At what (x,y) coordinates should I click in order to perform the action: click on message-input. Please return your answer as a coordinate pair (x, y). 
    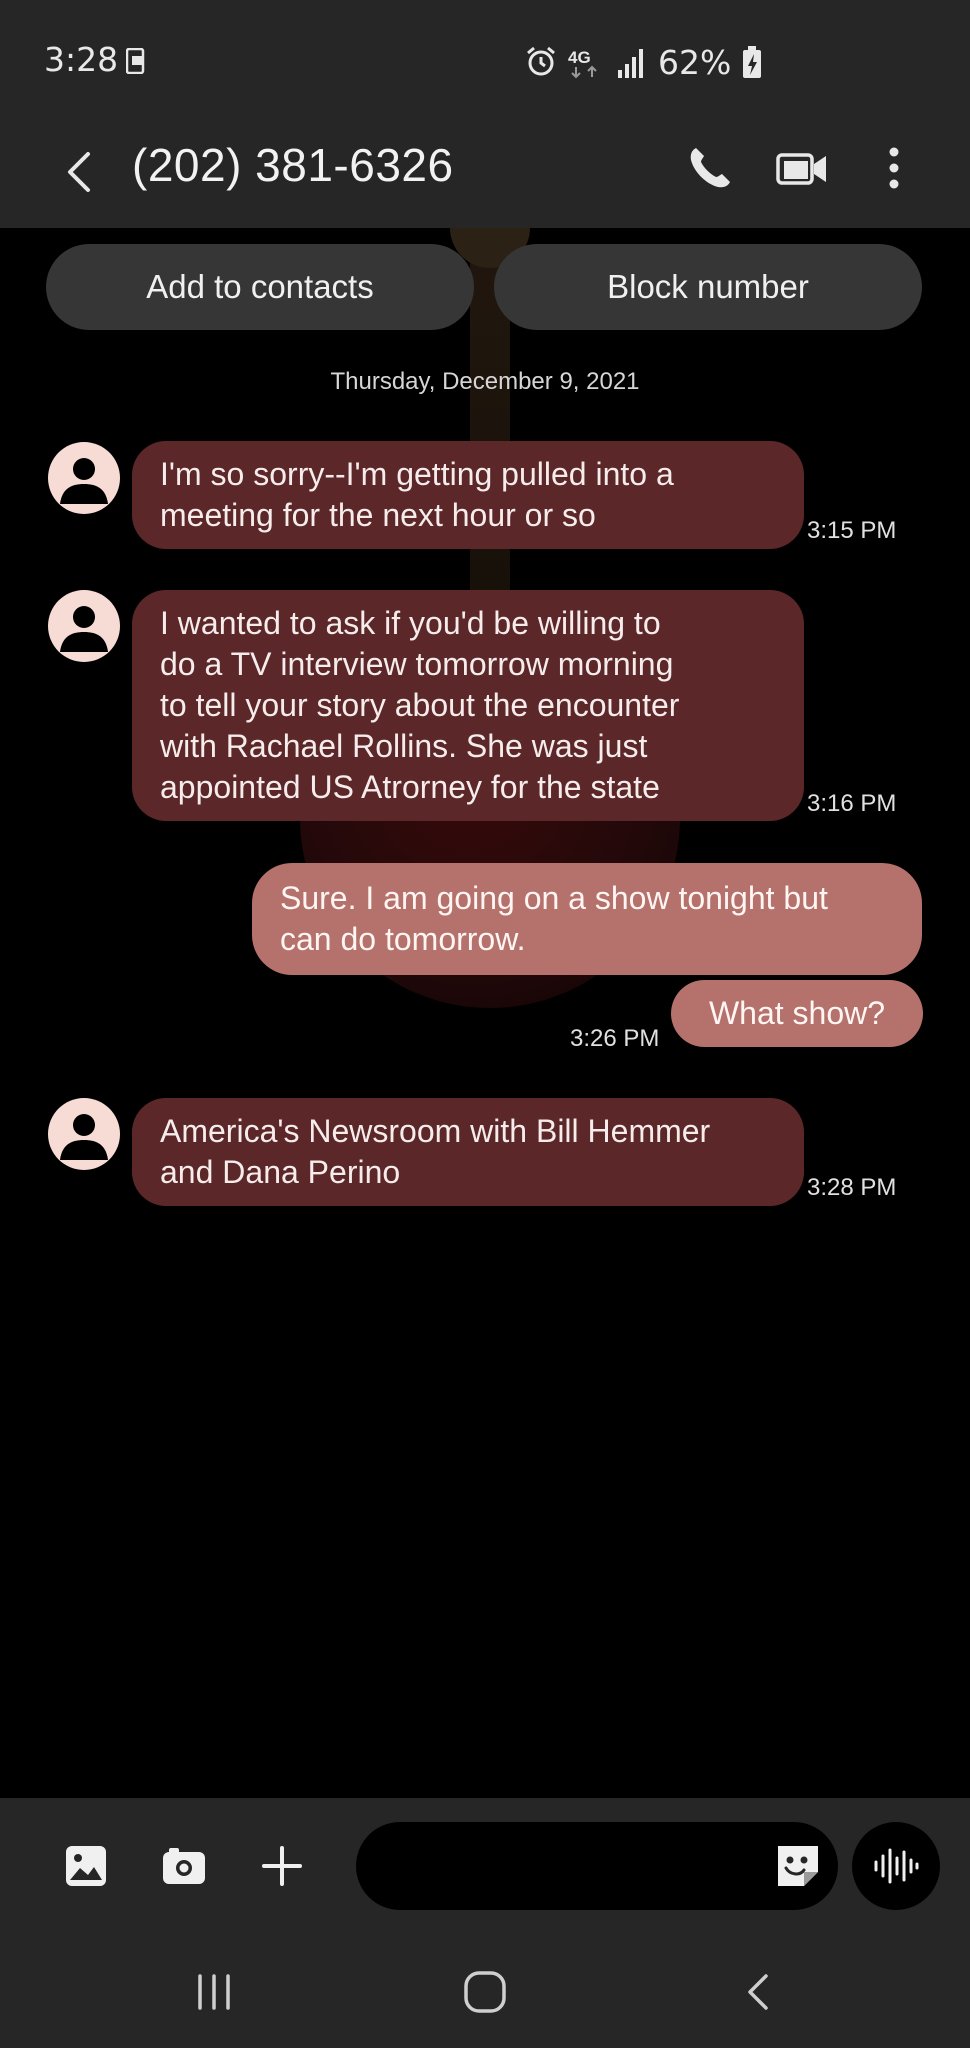
    Looking at the image, I should click on (597, 1866).